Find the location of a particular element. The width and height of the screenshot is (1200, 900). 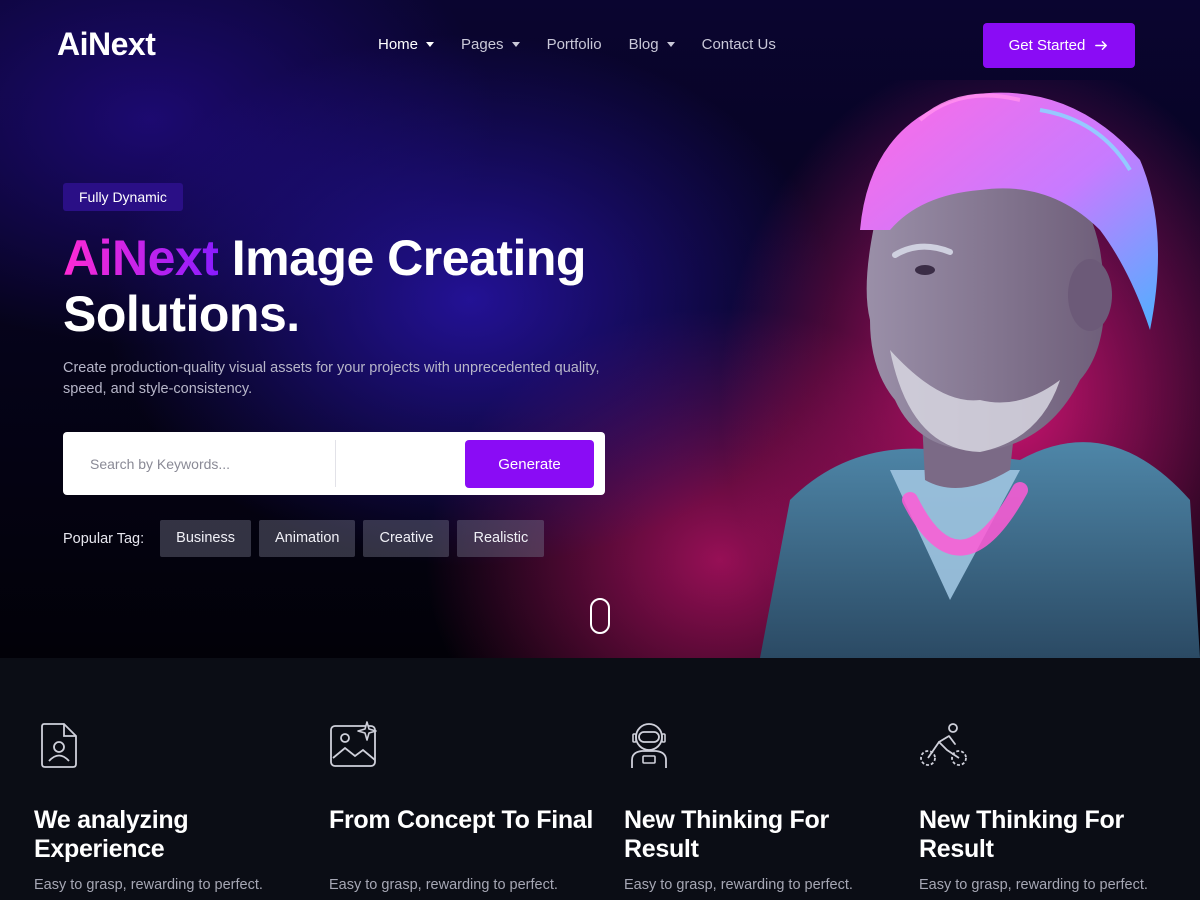

tag-realistic: Realistic is located at coordinates (501, 538).